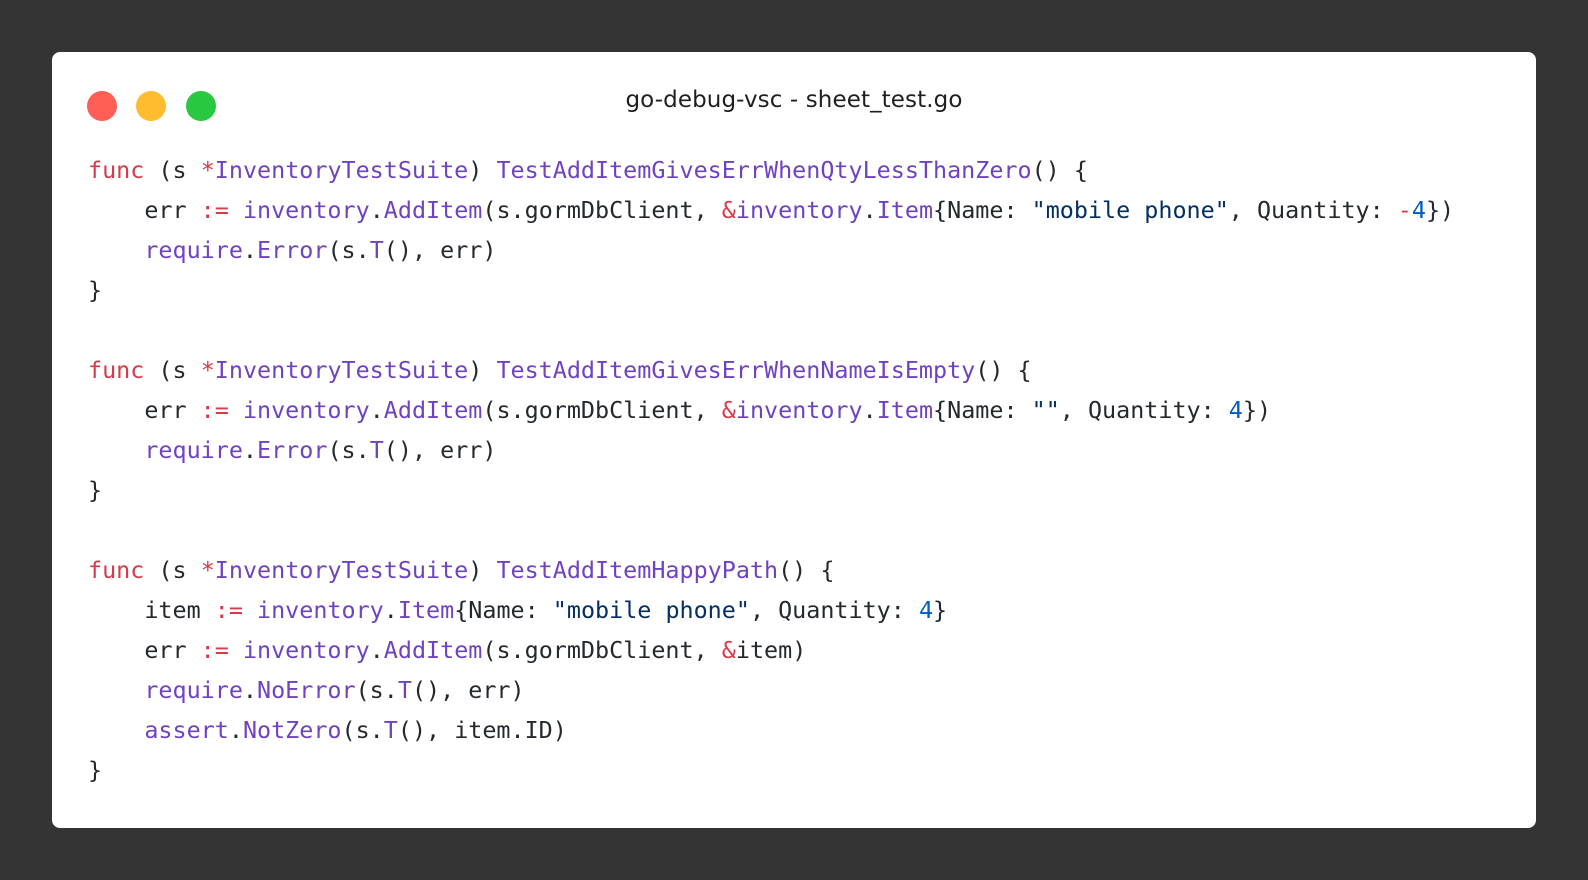  What do you see at coordinates (1045, 410) in the screenshot?
I see `string-token: ""` at bounding box center [1045, 410].